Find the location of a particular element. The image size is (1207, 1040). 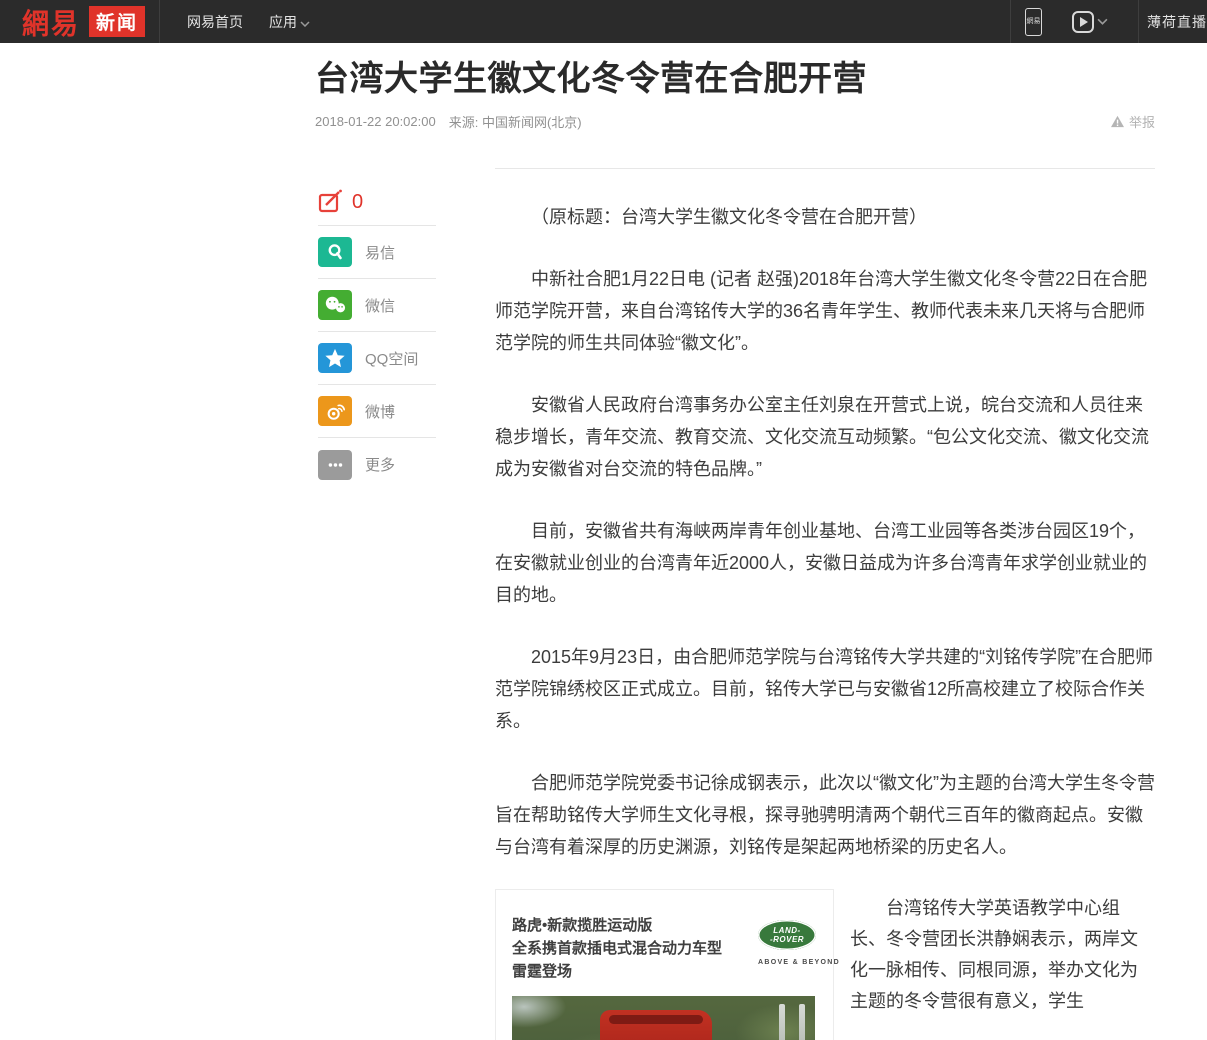

source-link: 来源: 中国新闻网(北京) is located at coordinates (515, 121).